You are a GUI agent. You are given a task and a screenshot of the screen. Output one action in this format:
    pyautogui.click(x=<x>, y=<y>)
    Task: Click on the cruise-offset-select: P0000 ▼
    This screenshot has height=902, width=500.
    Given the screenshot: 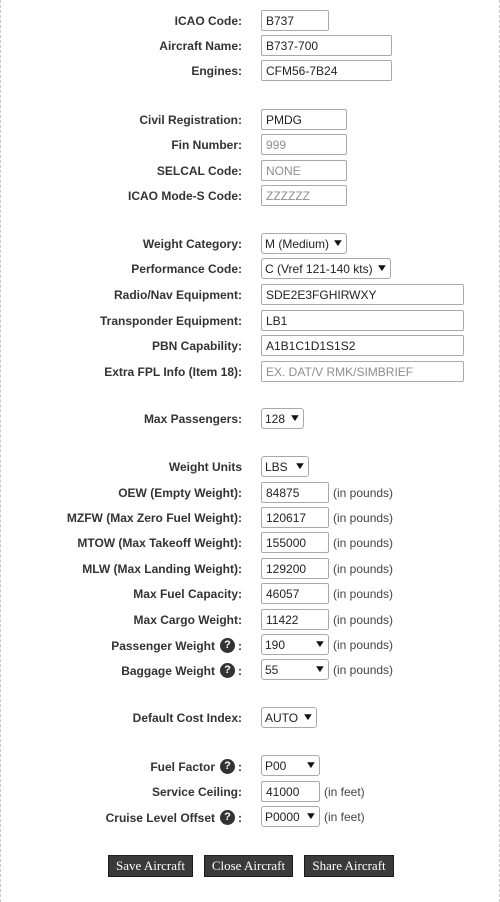 What is the action you would take?
    pyautogui.click(x=290, y=816)
    